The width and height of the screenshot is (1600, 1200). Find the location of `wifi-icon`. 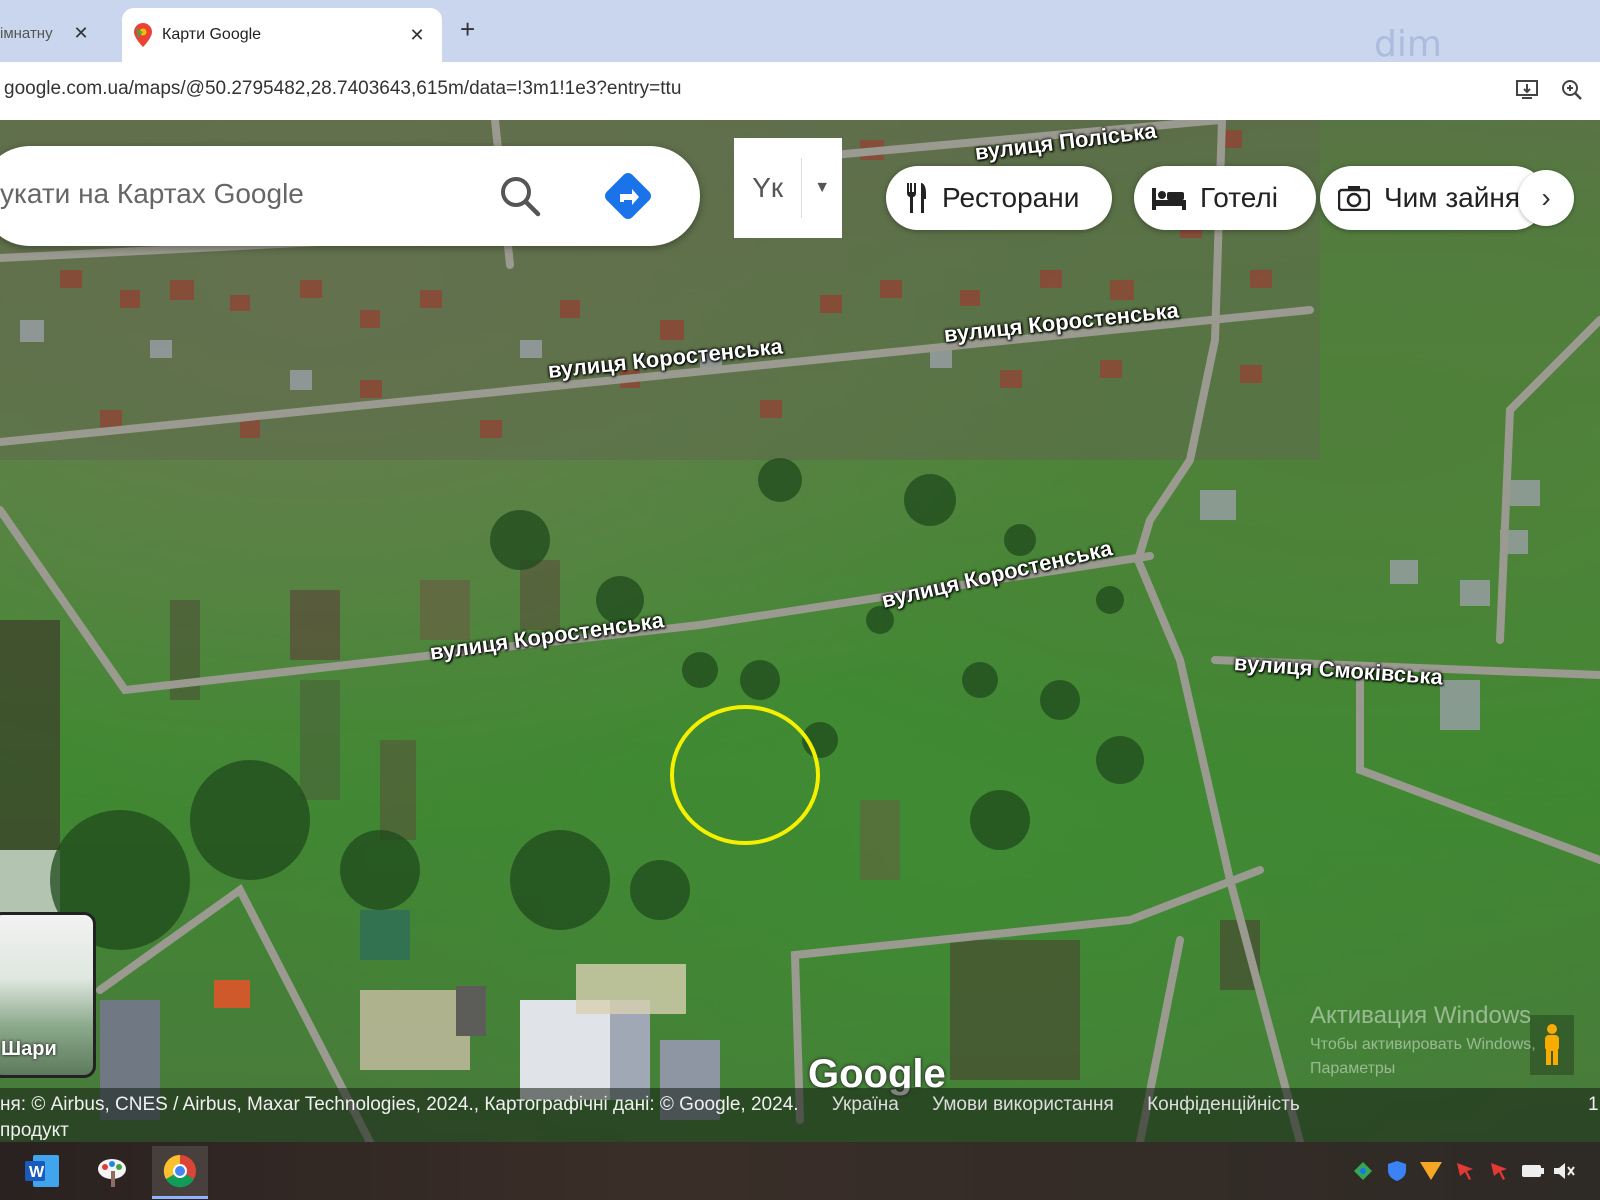

wifi-icon is located at coordinates (1431, 1171).